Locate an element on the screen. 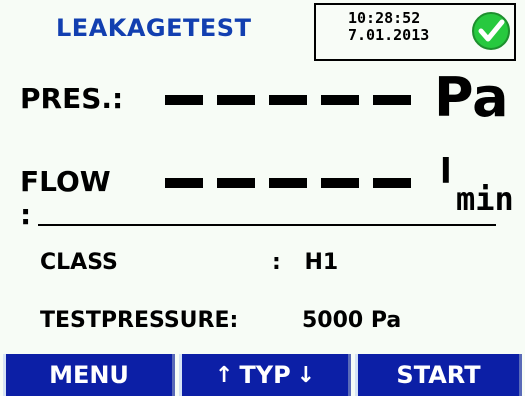 The height and width of the screenshot is (396, 525). clock-time: 10:28:52 is located at coordinates (384, 18).